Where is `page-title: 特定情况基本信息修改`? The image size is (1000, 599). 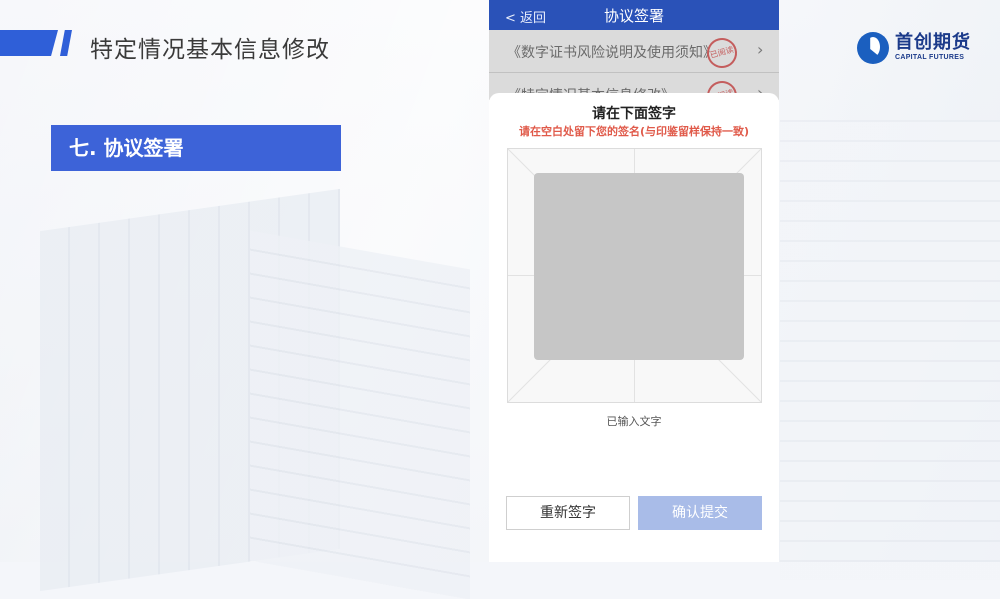 page-title: 特定情况基本信息修改 is located at coordinates (210, 50).